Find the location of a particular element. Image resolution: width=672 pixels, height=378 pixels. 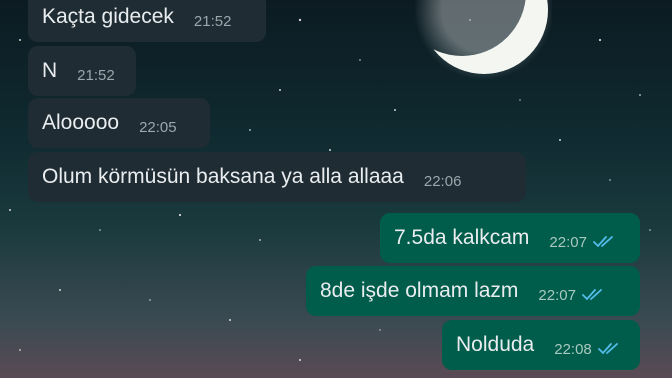

incoming-message: Alooooo 22:05 is located at coordinates (119, 123).